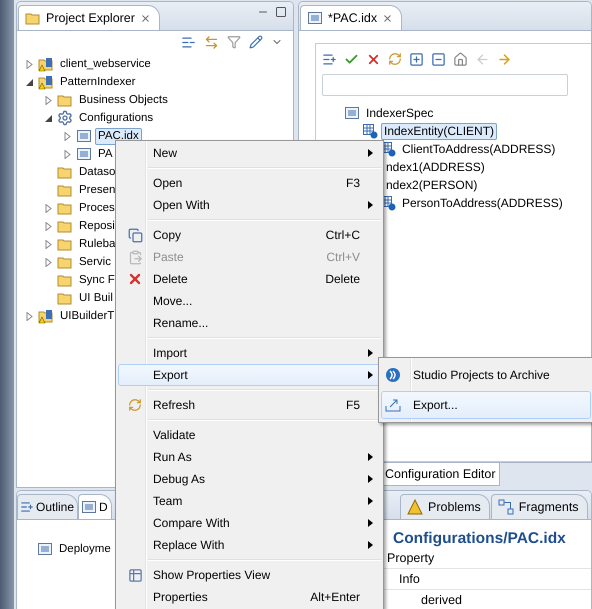 The width and height of the screenshot is (592, 609). What do you see at coordinates (438, 59) in the screenshot?
I see `collapse-icon` at bounding box center [438, 59].